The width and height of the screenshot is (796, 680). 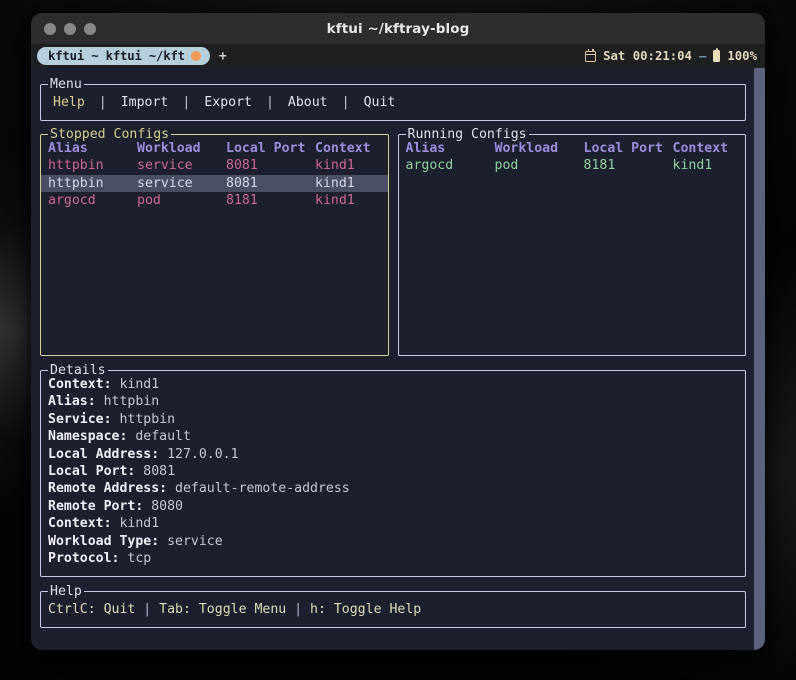 What do you see at coordinates (214, 183) in the screenshot?
I see `table-row-selected: httpbin service 8081 kind1` at bounding box center [214, 183].